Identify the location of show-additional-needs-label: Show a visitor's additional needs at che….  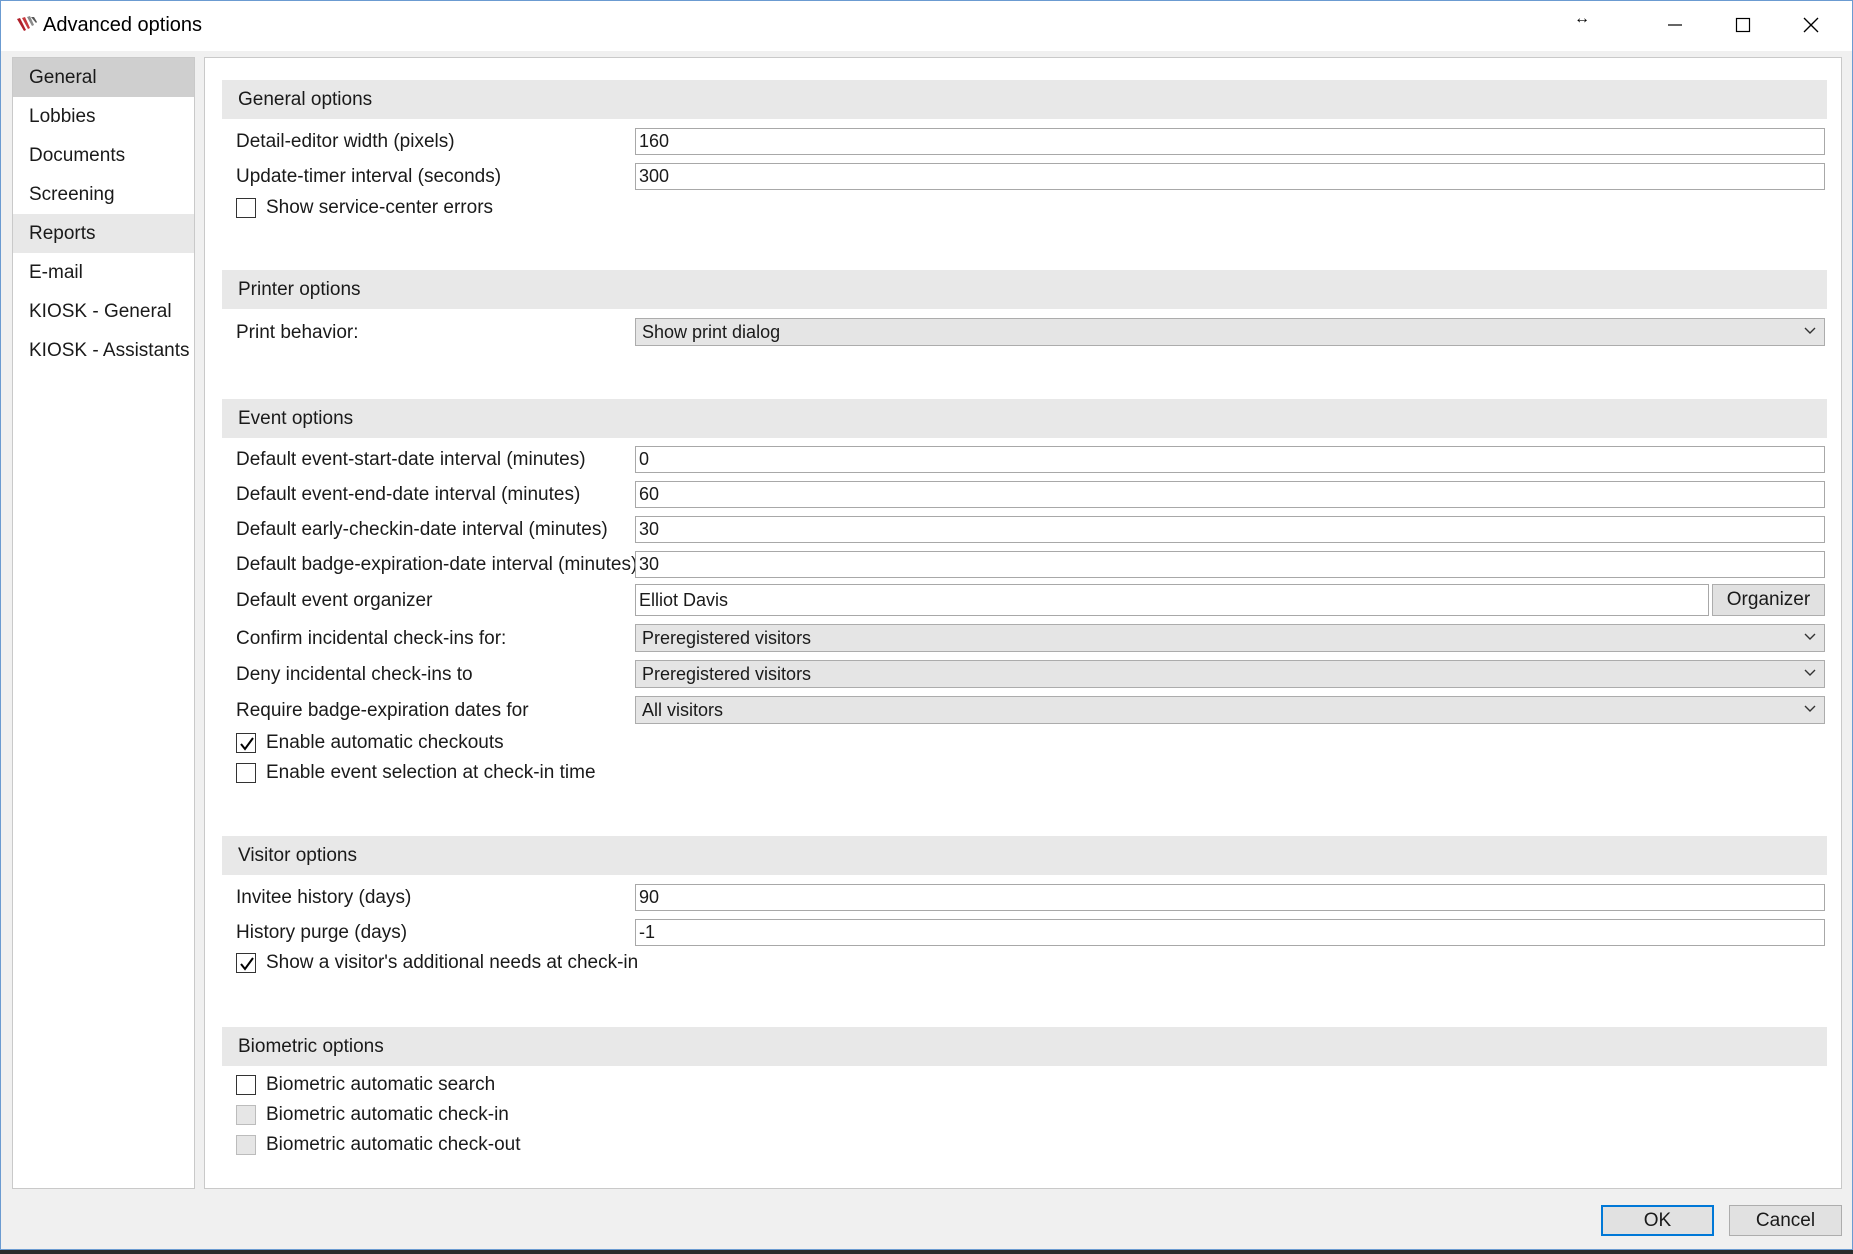
(452, 962).